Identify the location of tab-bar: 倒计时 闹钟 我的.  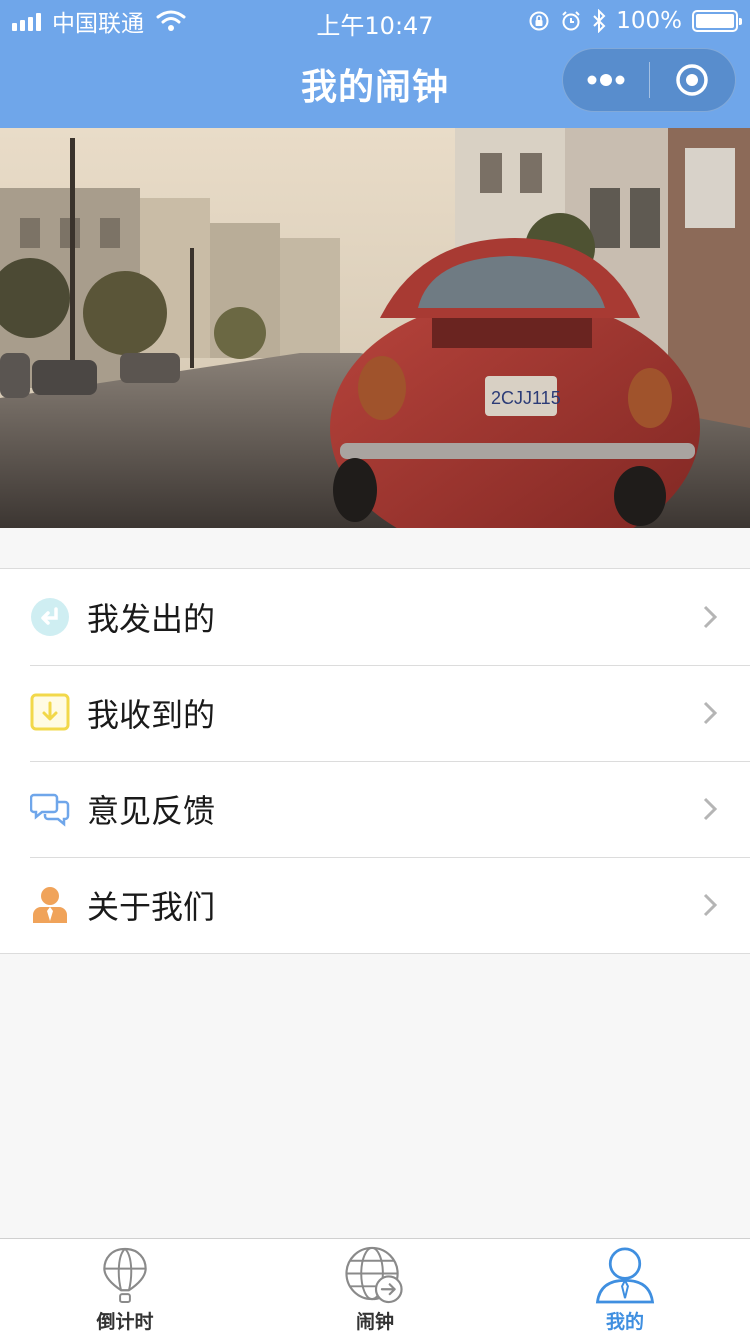
(375, 1286).